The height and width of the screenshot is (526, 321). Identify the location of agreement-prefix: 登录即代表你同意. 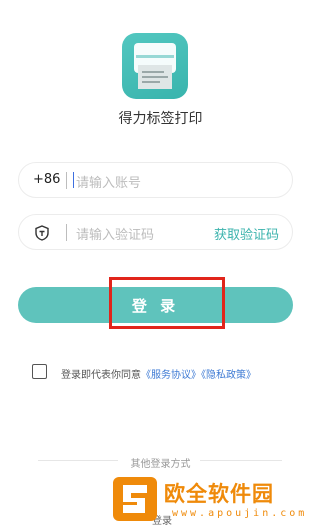
(101, 375).